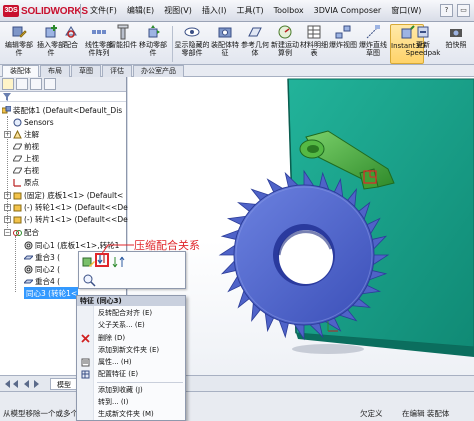 The width and height of the screenshot is (474, 421). What do you see at coordinates (22, 84) in the screenshot?
I see `property-manager-tab-icon` at bounding box center [22, 84].